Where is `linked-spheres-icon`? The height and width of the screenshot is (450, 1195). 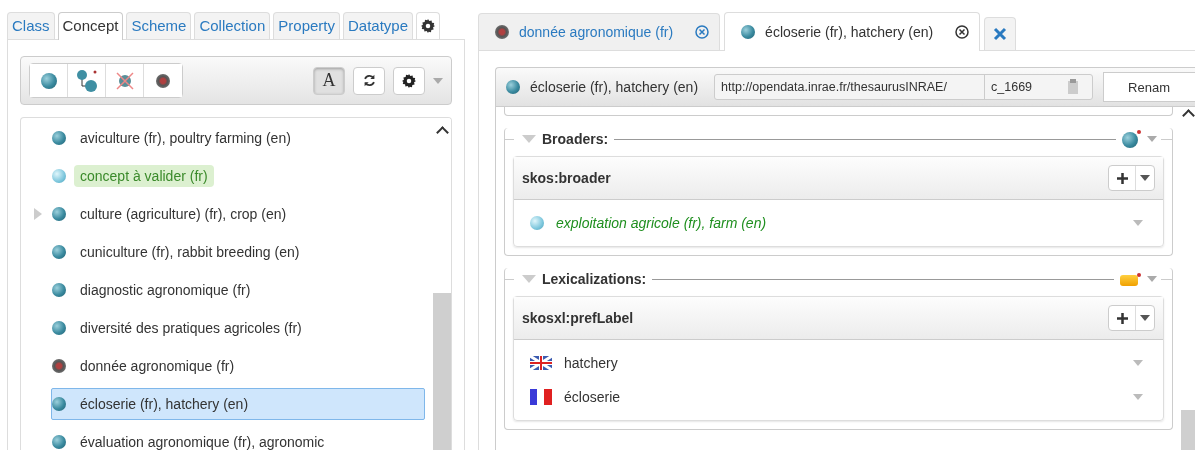
linked-spheres-icon is located at coordinates (86, 80).